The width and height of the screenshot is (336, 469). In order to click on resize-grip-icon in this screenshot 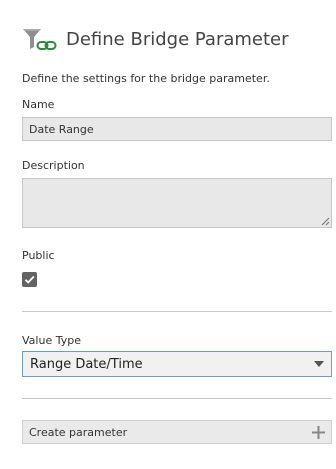, I will do `click(325, 221)`.